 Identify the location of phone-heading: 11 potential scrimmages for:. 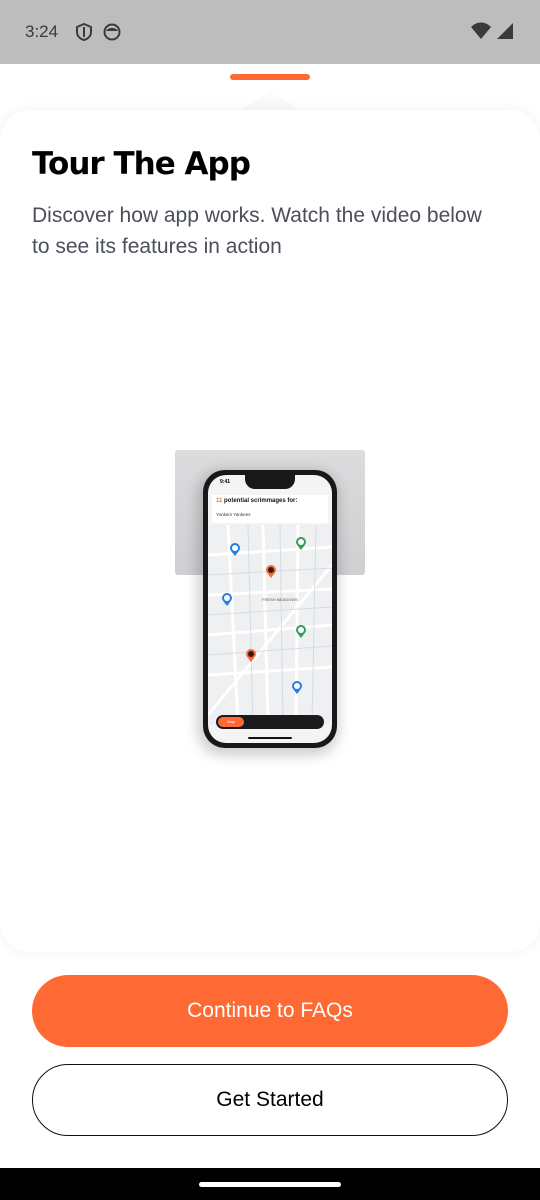
(256, 501).